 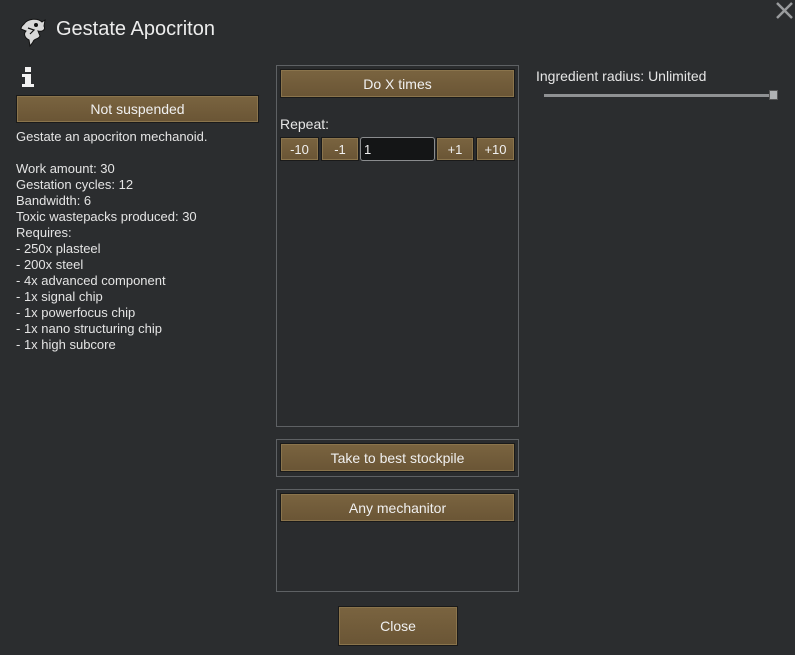 I want to click on stat-toxic-wastepacks: Toxic wastepacks produced: 30, so click(x=106, y=216).